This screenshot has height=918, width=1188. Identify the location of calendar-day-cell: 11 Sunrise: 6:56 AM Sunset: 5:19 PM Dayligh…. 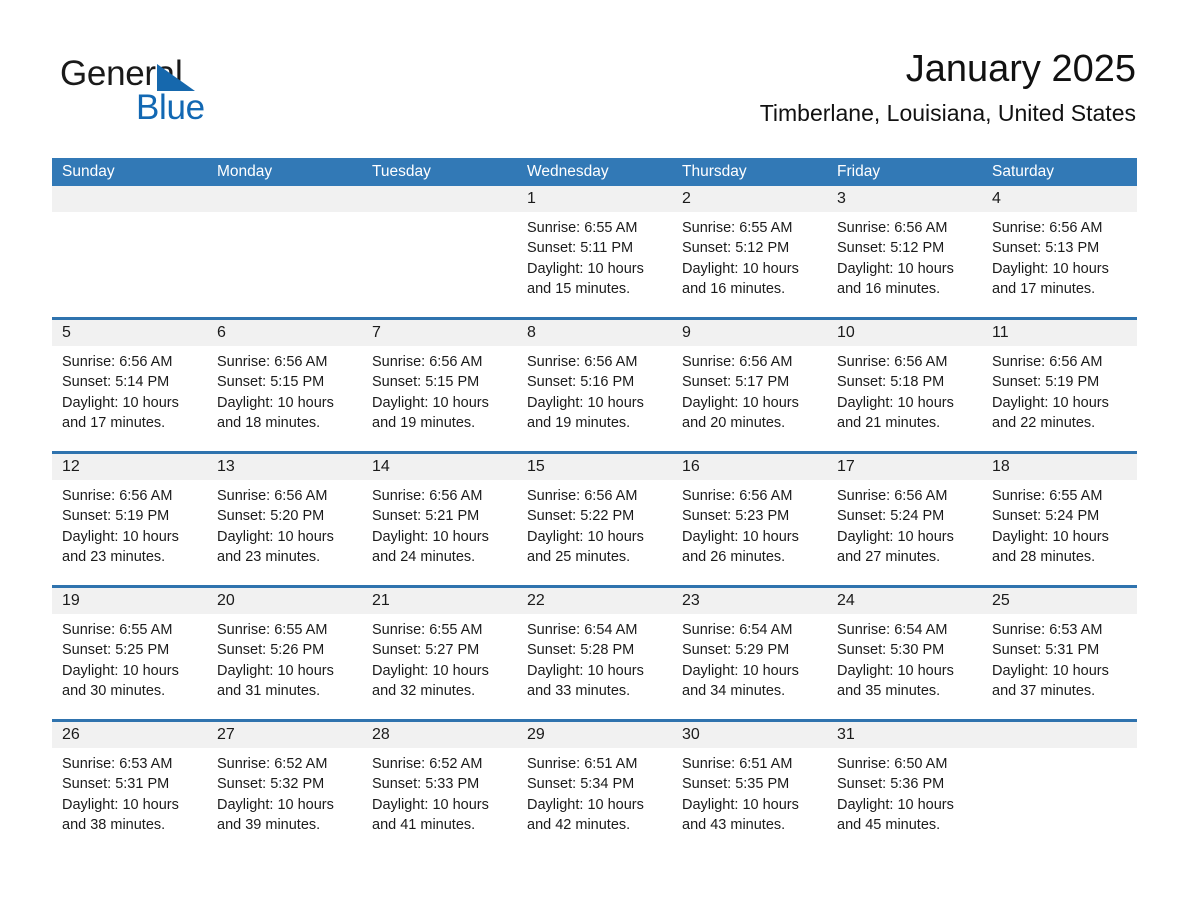
(1059, 385).